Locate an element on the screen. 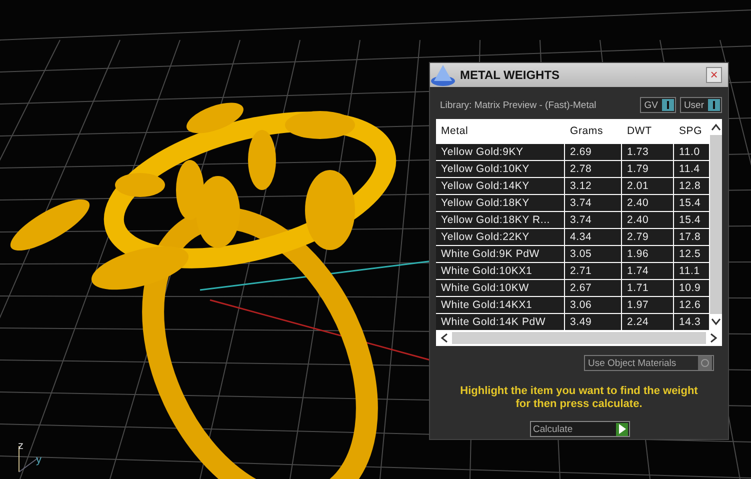 The height and width of the screenshot is (479, 751). table-cell-text: 12.5 is located at coordinates (690, 254).